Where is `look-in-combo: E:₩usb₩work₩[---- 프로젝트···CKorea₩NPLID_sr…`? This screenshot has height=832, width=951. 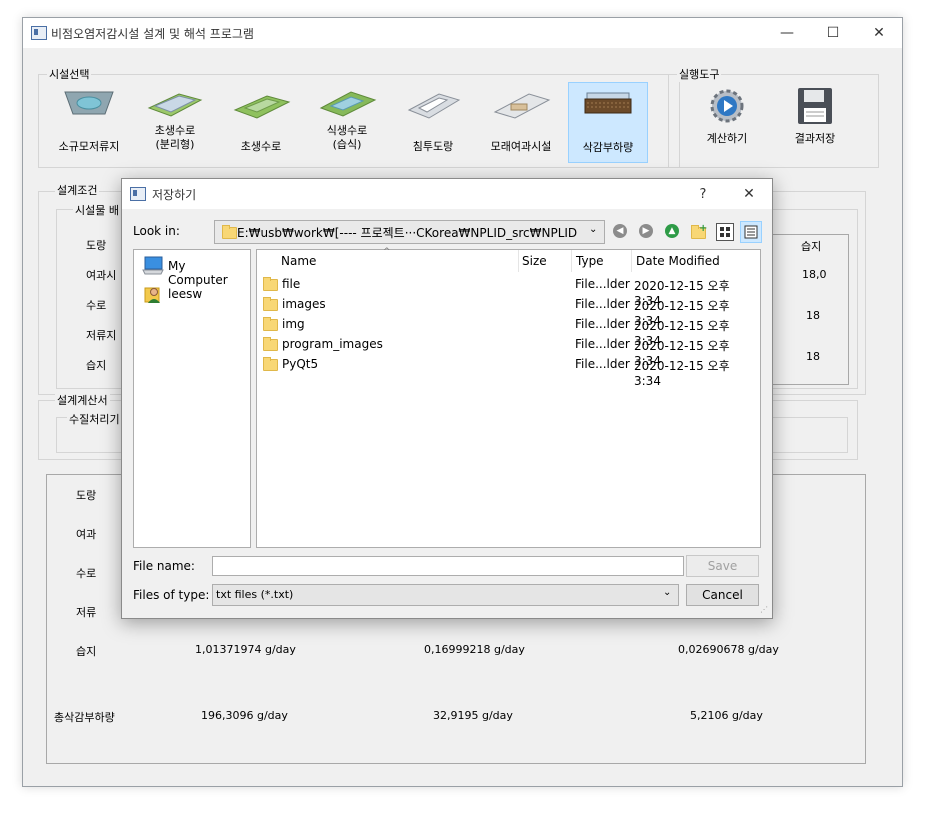
look-in-combo: E:₩usb₩work₩[---- 프로젝트···CKorea₩NPLID_sr… is located at coordinates (409, 232).